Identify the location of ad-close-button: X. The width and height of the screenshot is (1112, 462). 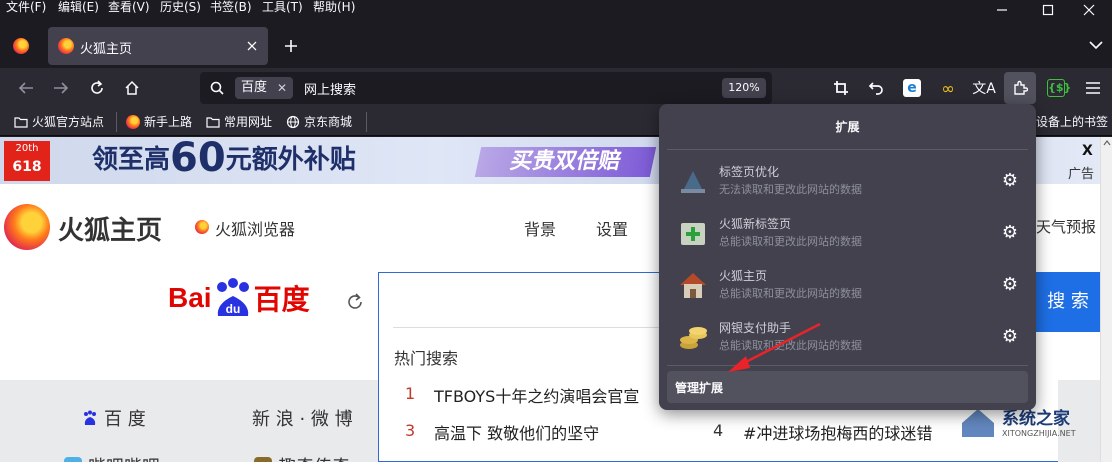
(1087, 151).